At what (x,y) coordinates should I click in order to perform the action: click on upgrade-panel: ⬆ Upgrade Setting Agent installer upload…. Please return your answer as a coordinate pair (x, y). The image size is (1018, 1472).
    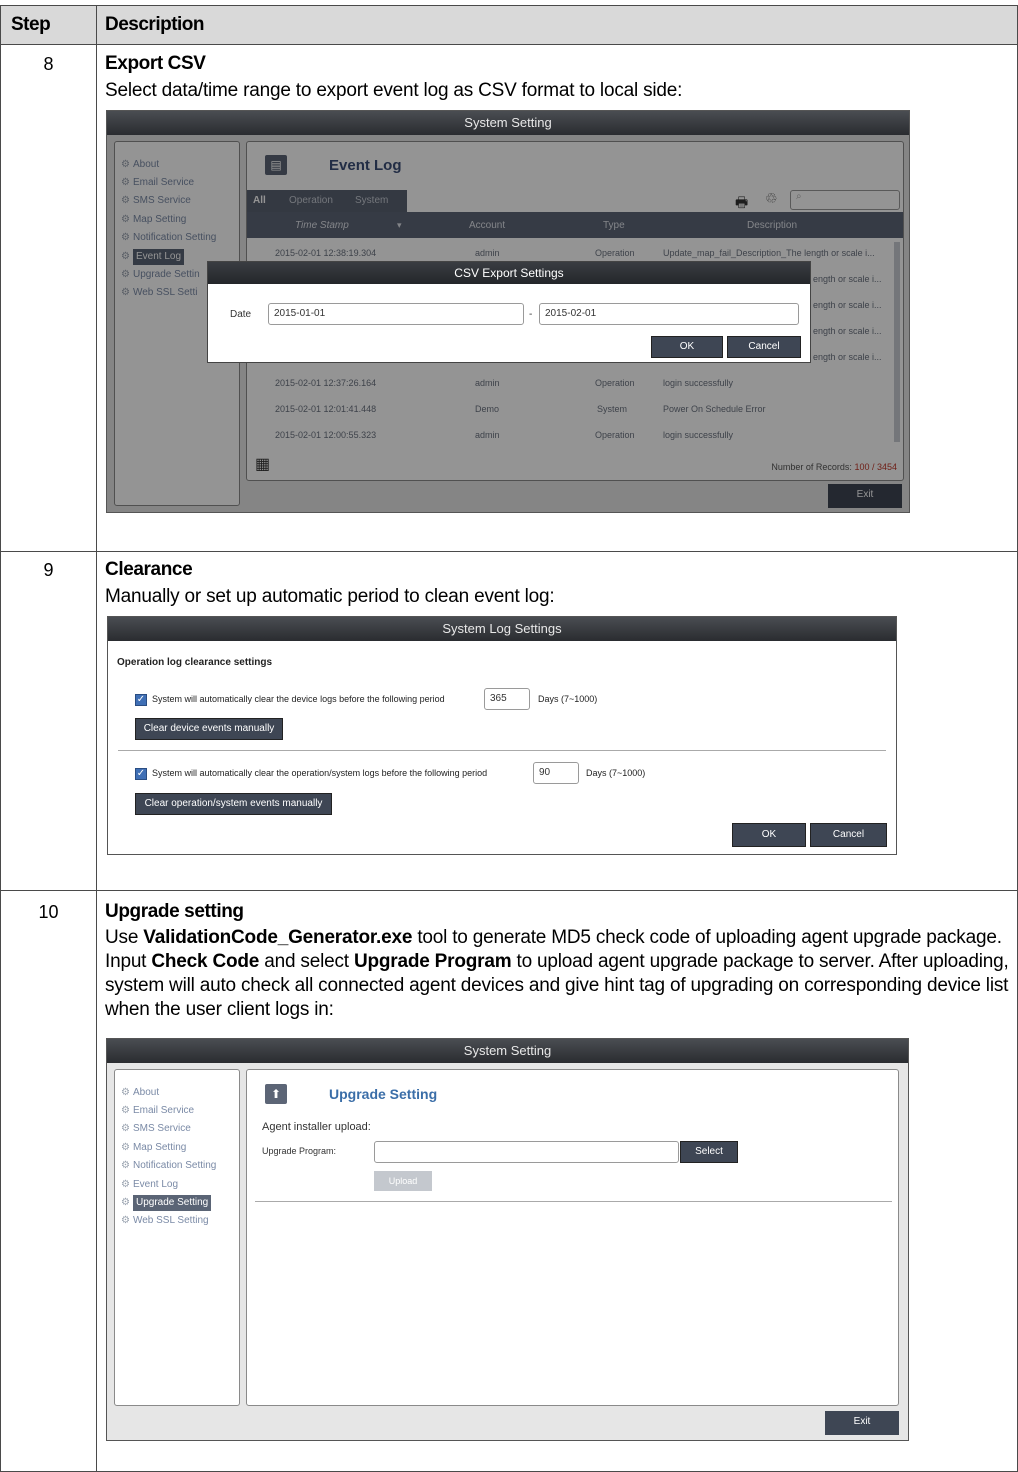
    Looking at the image, I should click on (572, 1237).